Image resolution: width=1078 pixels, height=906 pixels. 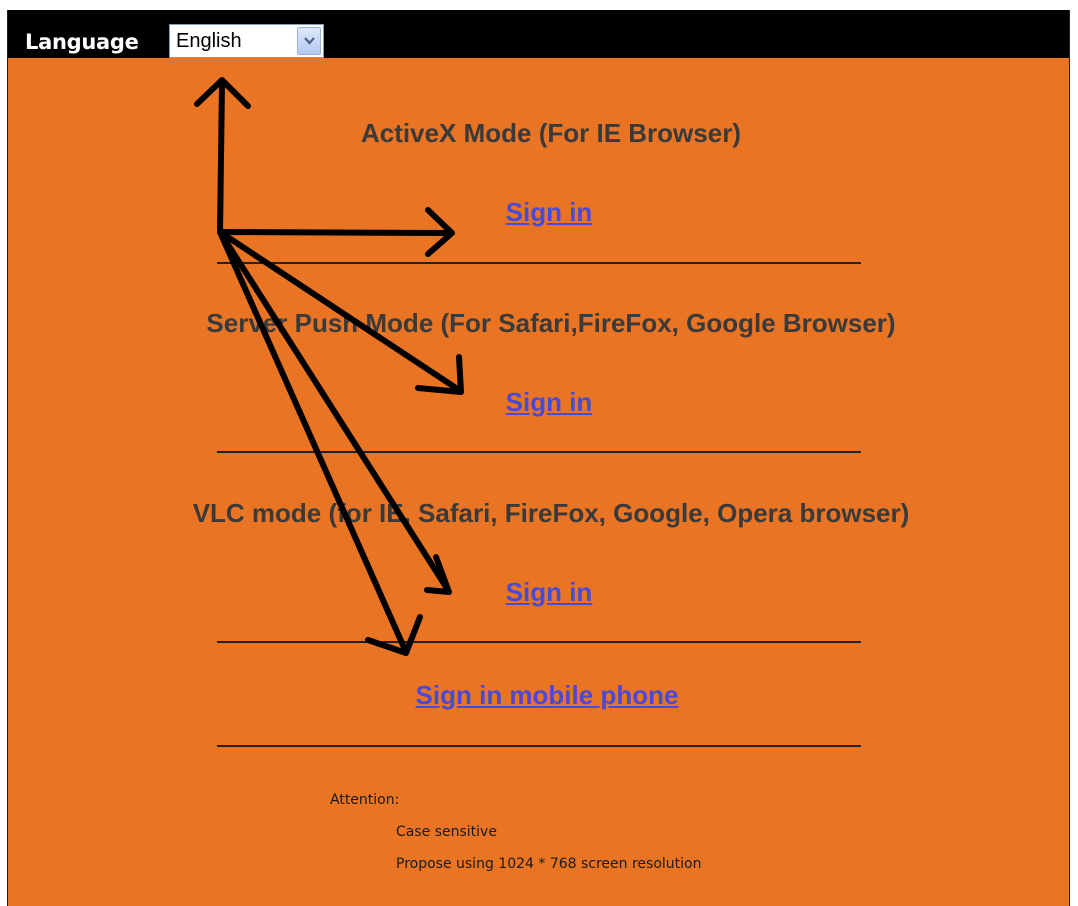 I want to click on language-label: Language, so click(x=82, y=42).